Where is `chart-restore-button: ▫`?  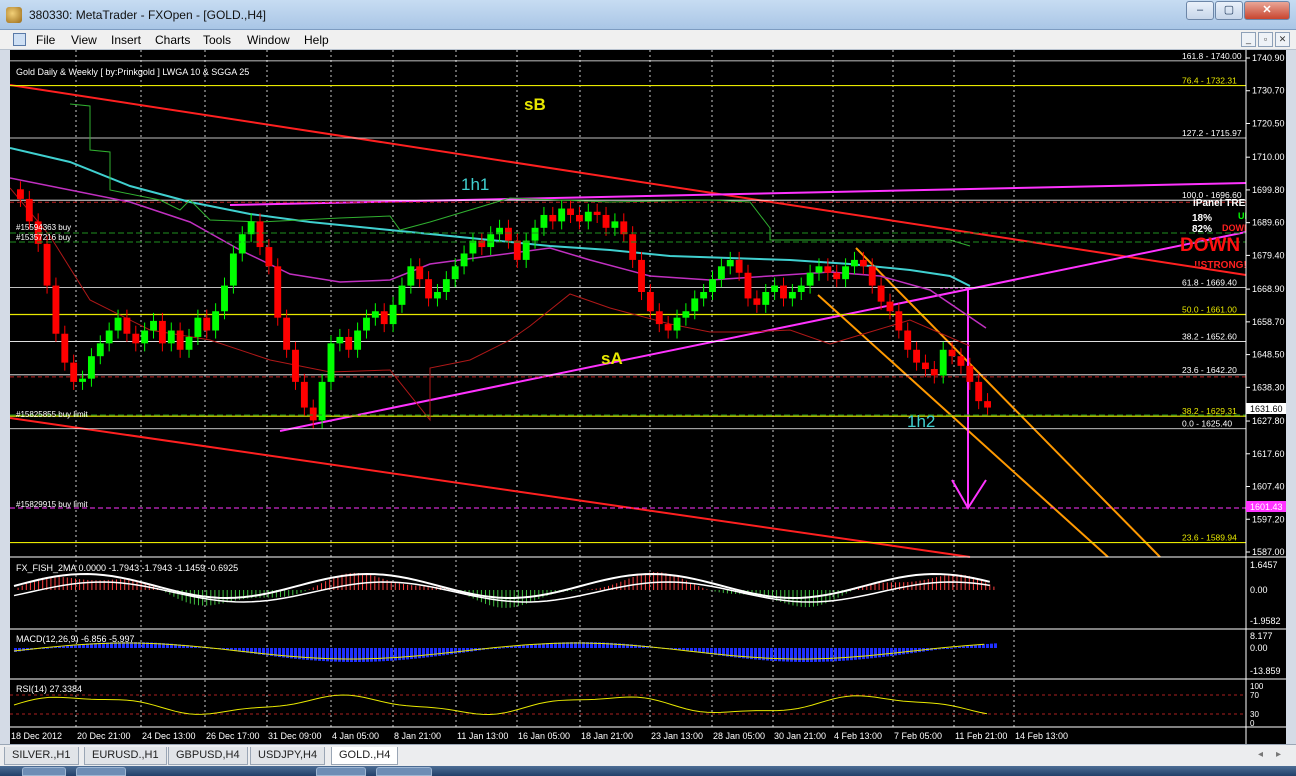
chart-restore-button: ▫ is located at coordinates (1265, 39).